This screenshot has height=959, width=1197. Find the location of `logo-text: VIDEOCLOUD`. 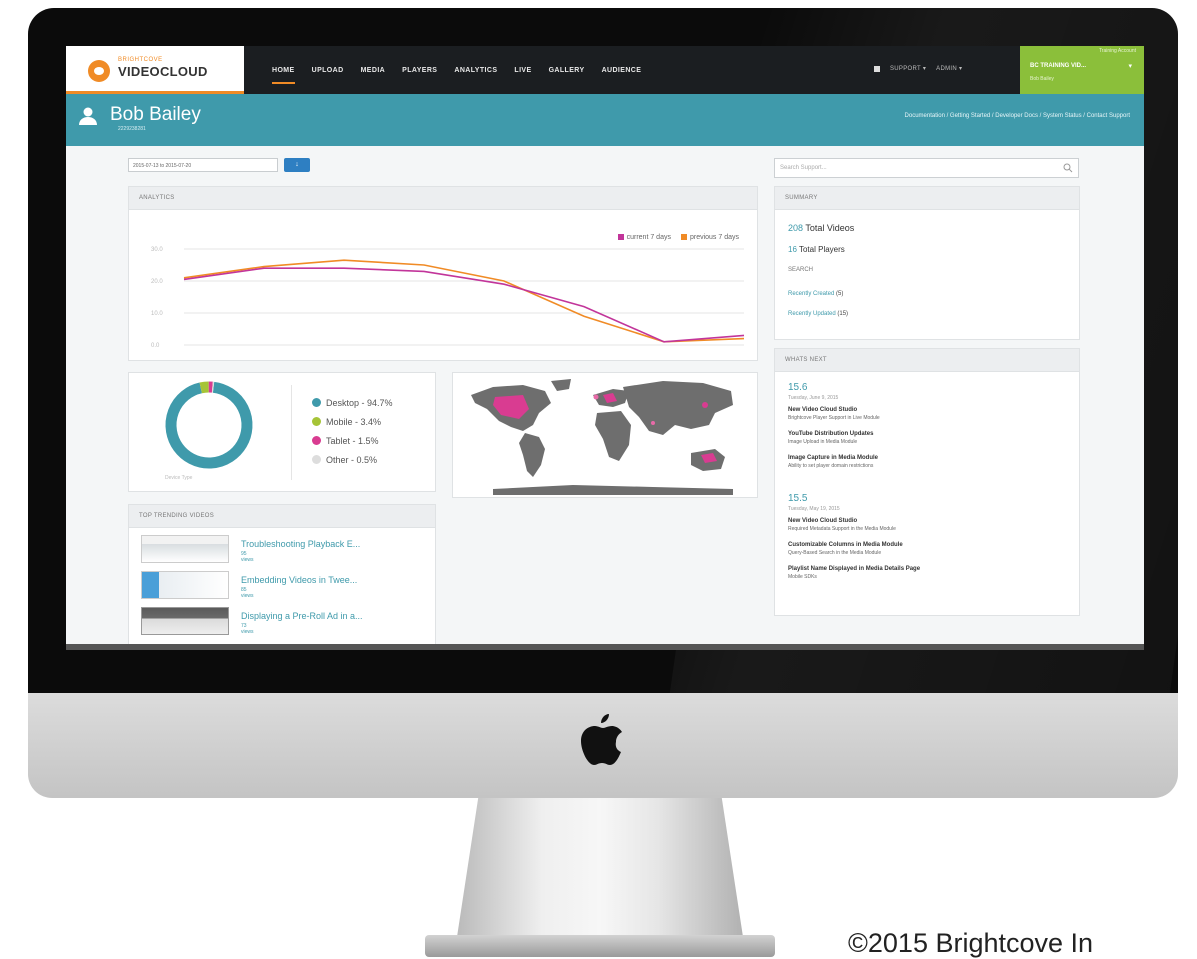

logo-text: VIDEOCLOUD is located at coordinates (163, 71).